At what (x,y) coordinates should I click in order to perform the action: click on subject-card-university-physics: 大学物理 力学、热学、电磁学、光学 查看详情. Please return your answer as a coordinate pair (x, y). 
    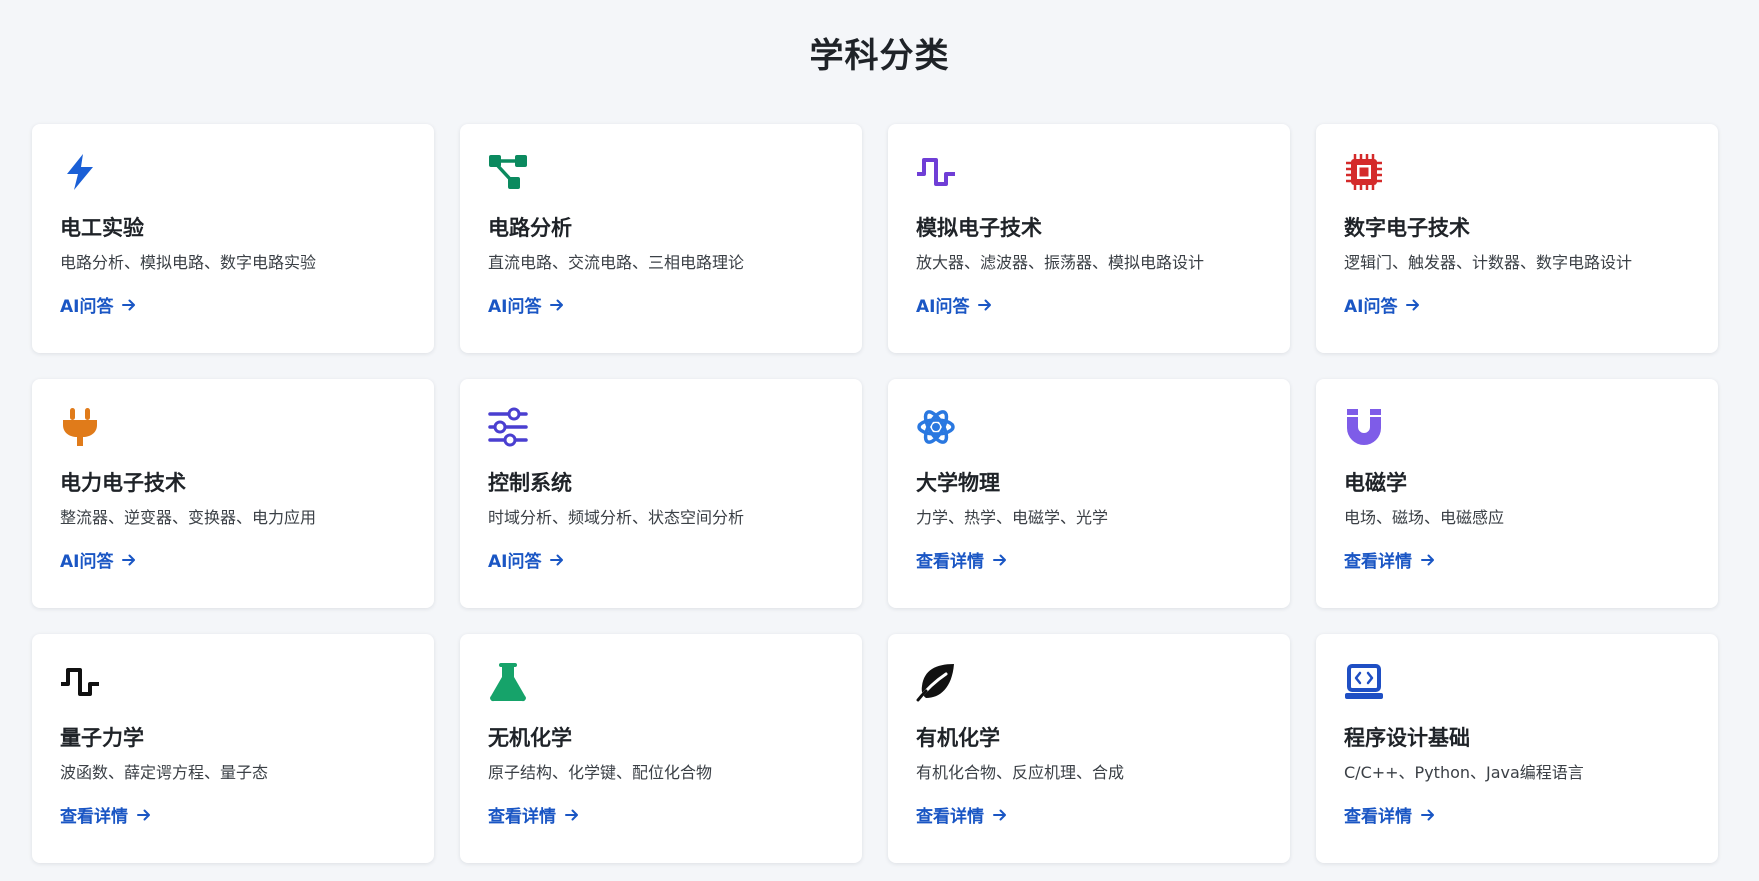
    Looking at the image, I should click on (1089, 493).